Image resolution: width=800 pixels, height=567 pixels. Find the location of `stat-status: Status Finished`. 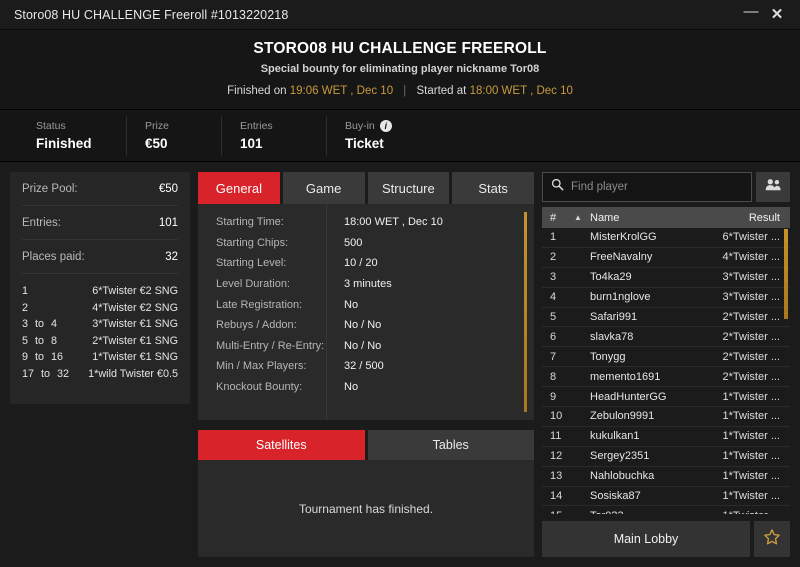

stat-status: Status Finished is located at coordinates (70, 136).